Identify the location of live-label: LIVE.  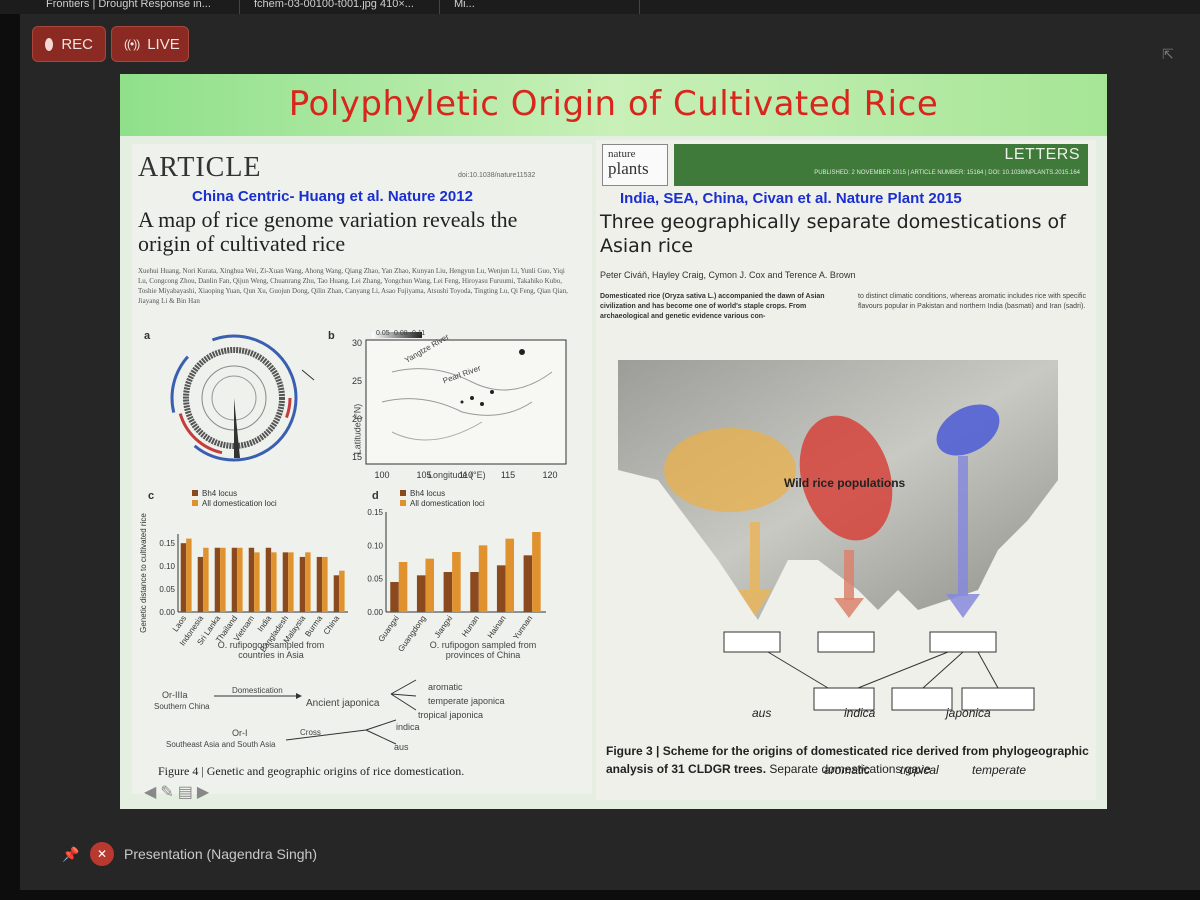
(163, 44).